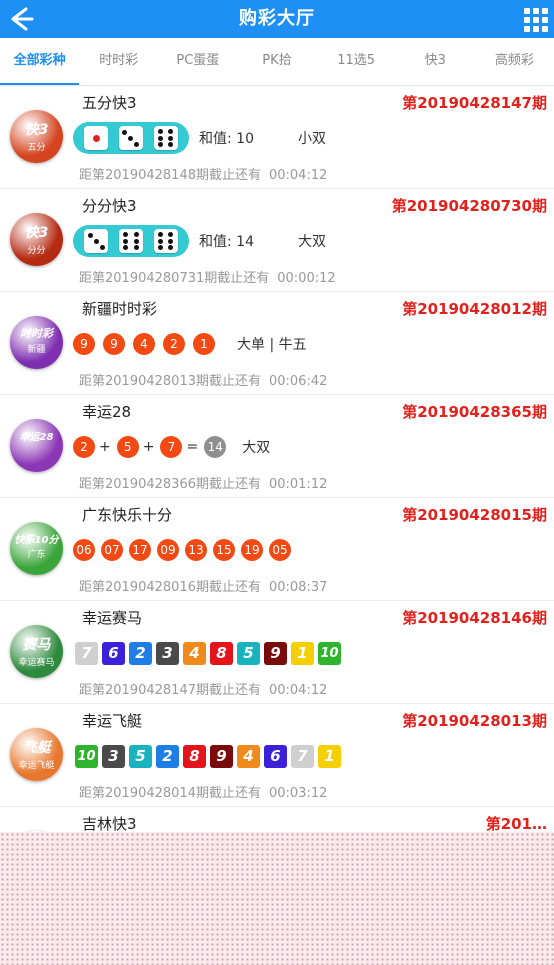 The width and height of the screenshot is (554, 965). What do you see at coordinates (36, 148) in the screenshot?
I see `logo-subtext: 五分` at bounding box center [36, 148].